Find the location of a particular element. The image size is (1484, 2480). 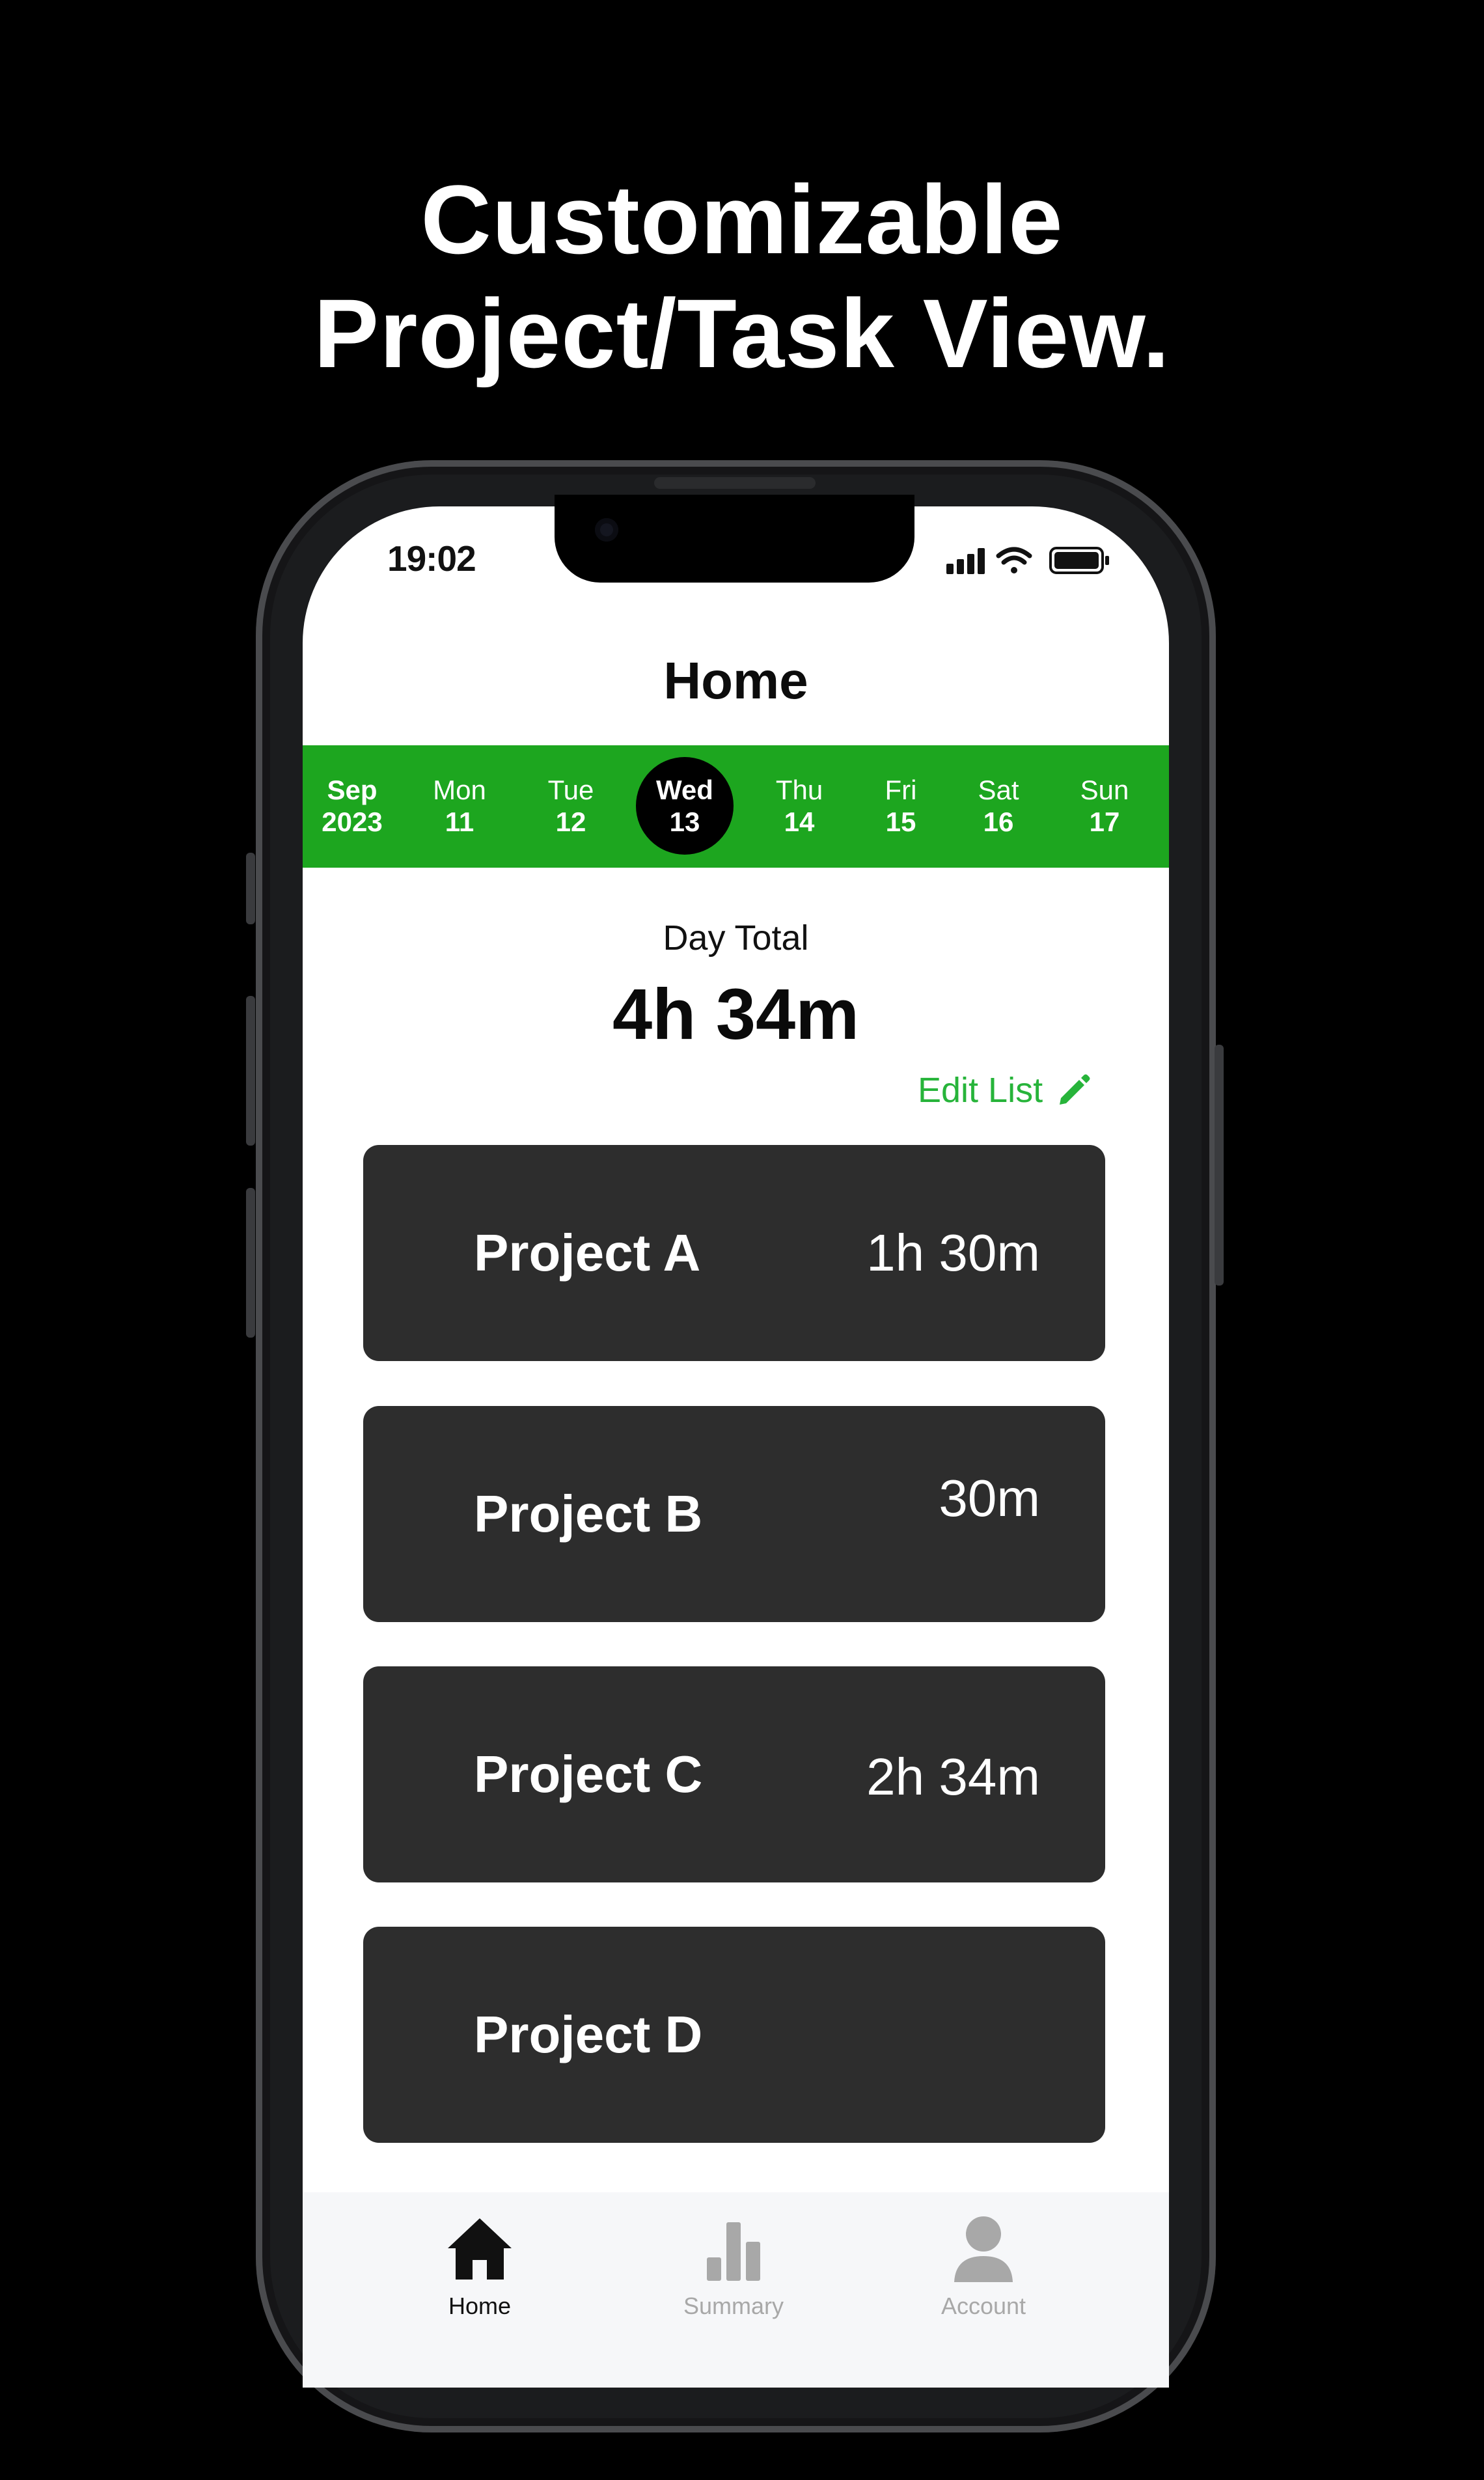

project-name: Project A is located at coordinates (587, 1253).